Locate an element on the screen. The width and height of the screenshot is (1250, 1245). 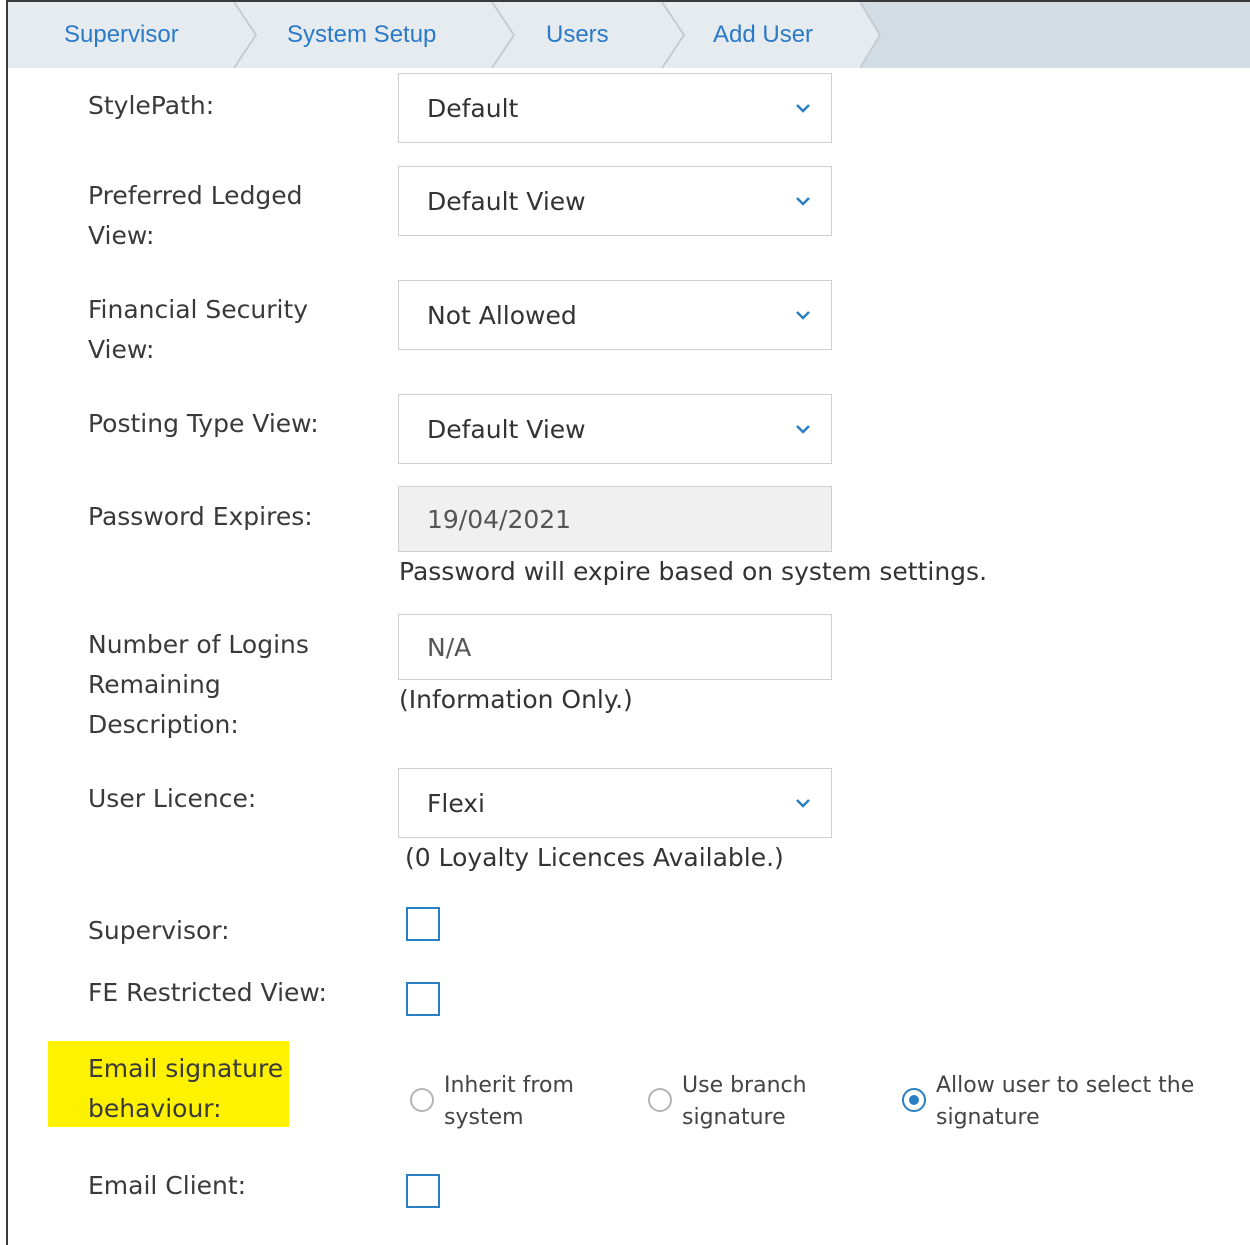
breadcrumb-add-user: Add User is located at coordinates (763, 35).